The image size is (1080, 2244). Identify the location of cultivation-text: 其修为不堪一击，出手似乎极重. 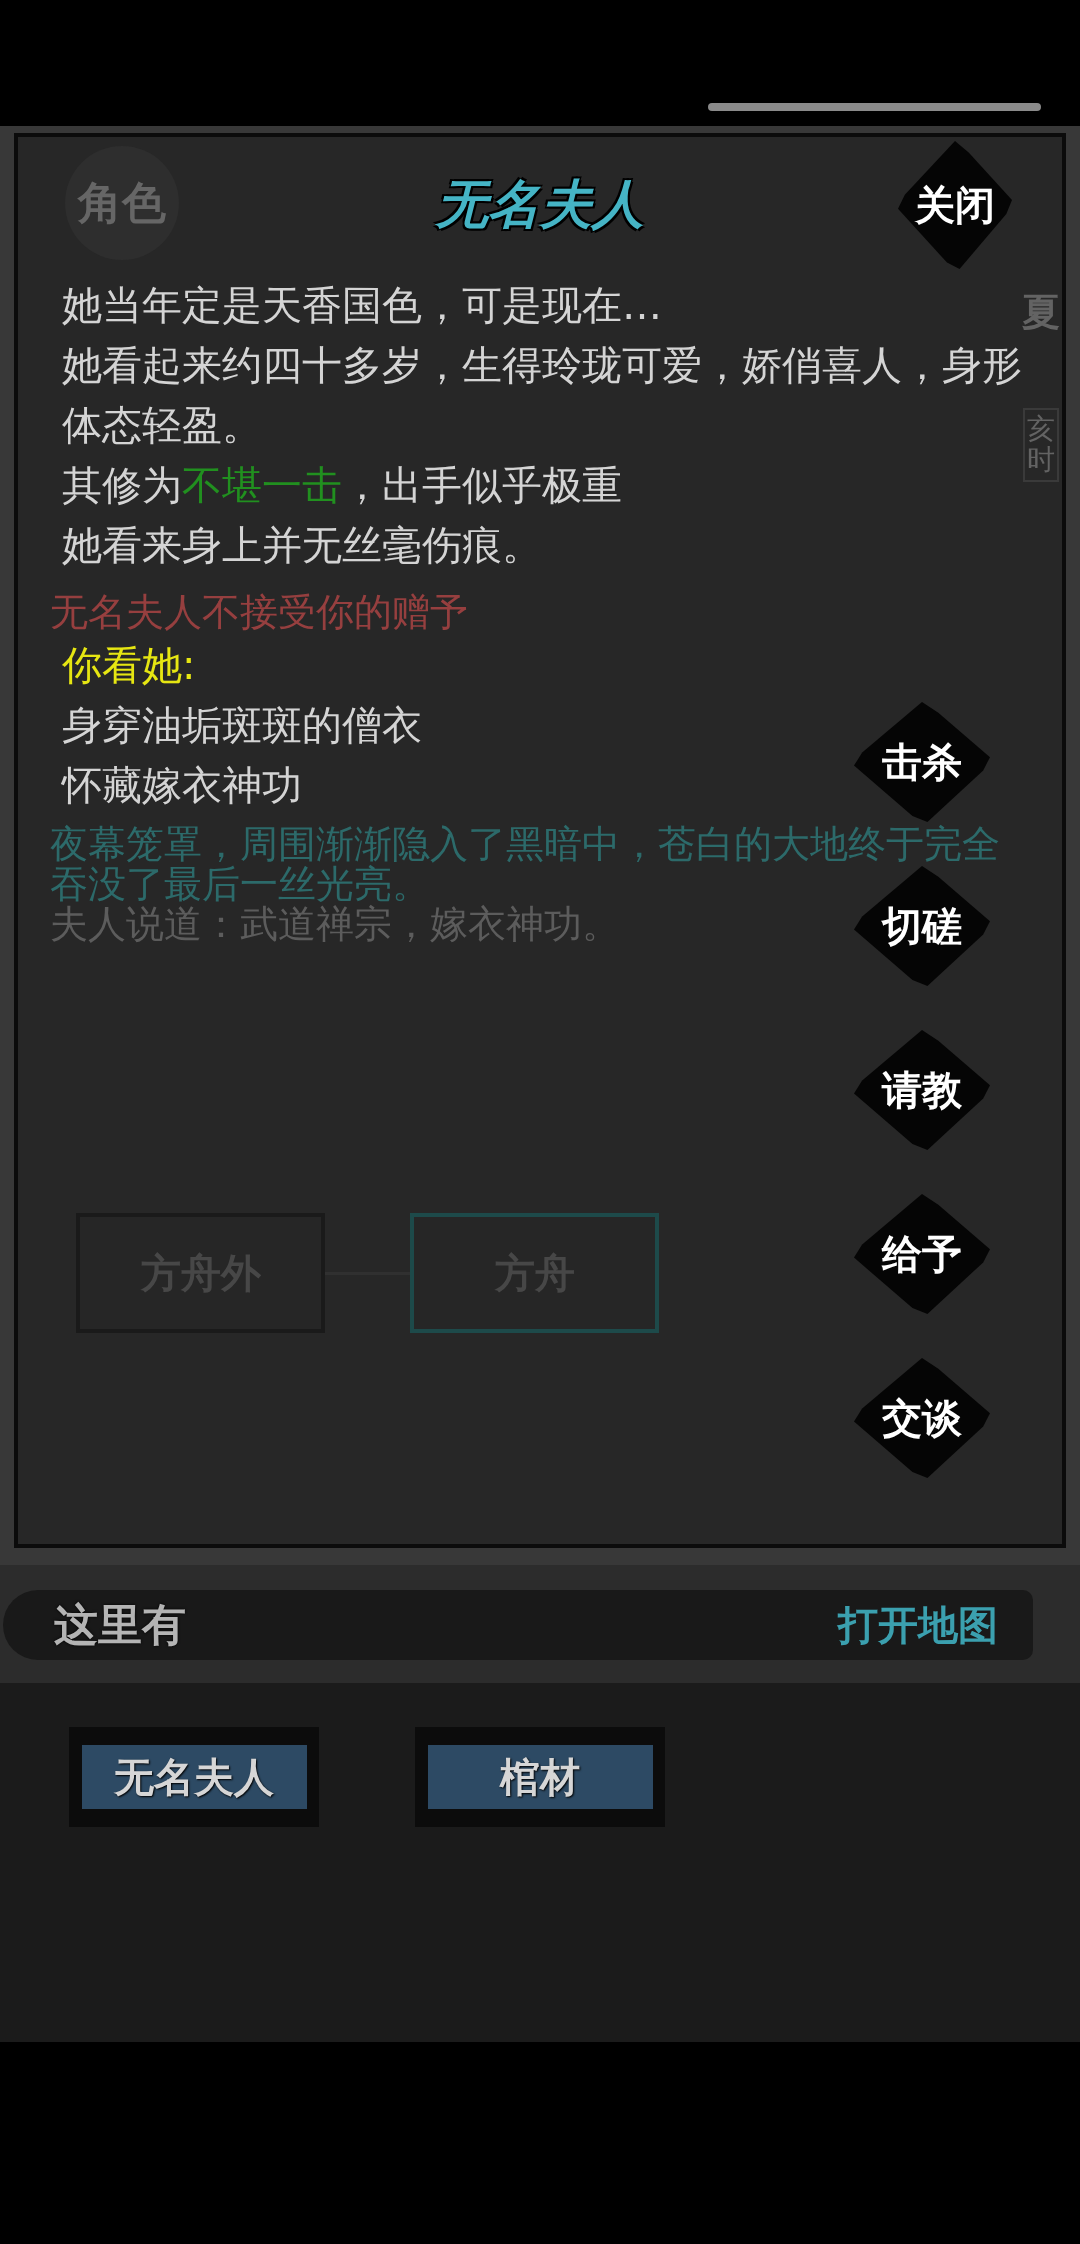
(342, 485).